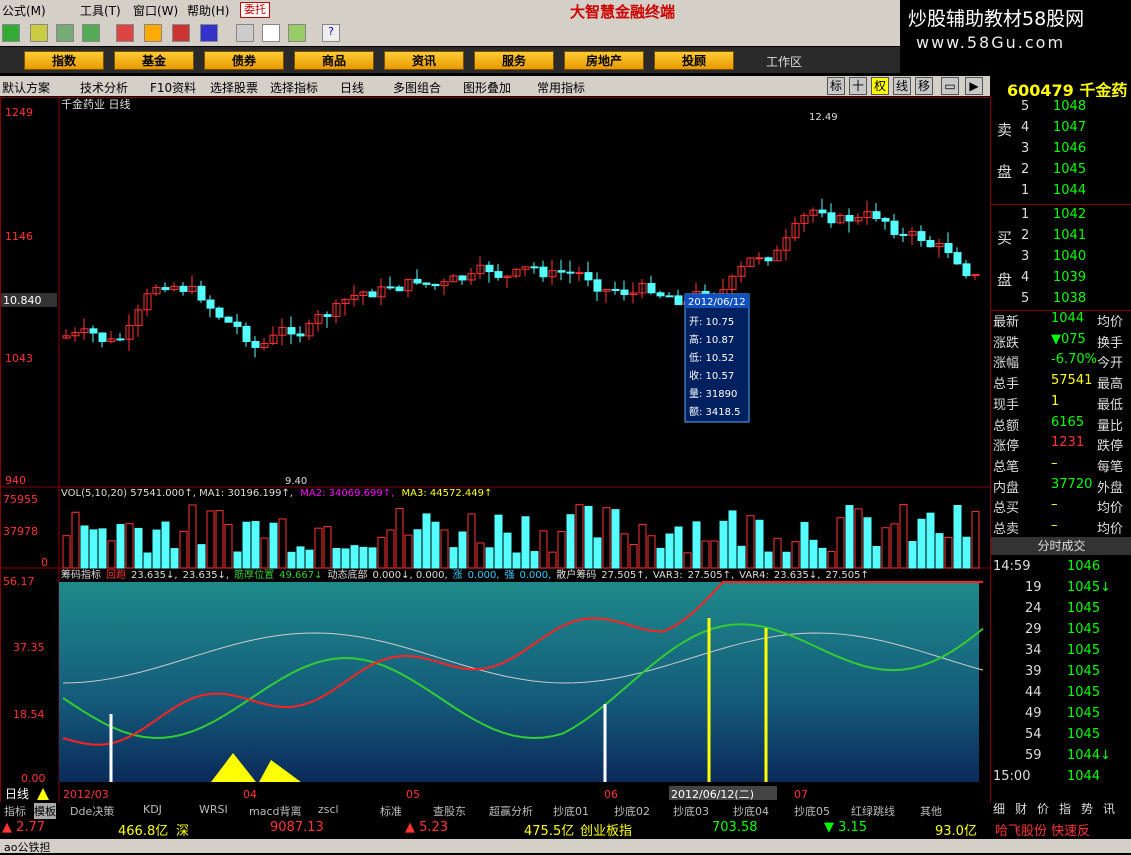  I want to click on weituo-button: 委托, so click(255, 10).